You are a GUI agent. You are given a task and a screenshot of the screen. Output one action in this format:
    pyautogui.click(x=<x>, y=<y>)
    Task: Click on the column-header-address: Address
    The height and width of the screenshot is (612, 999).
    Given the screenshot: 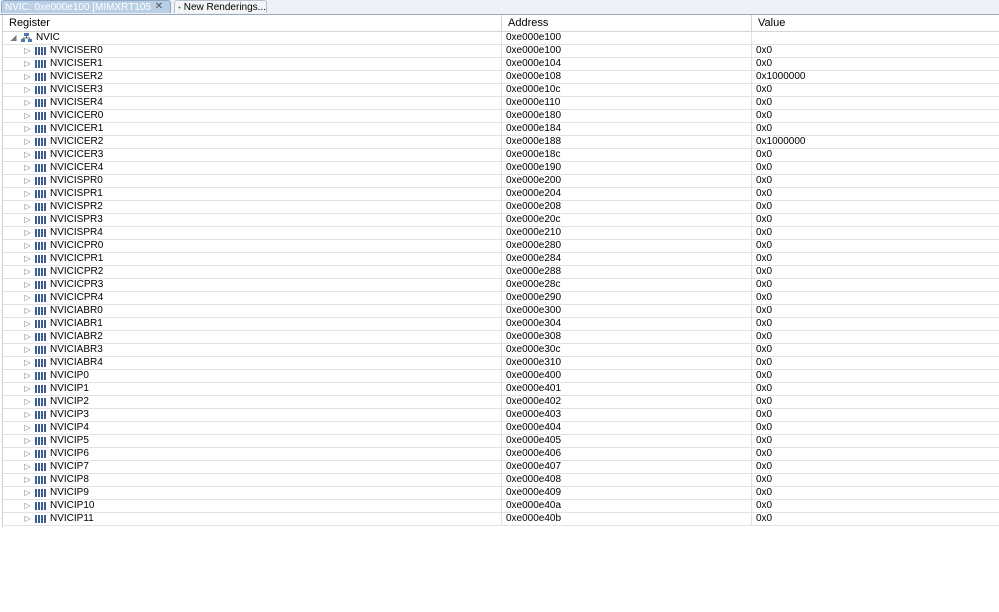 What is the action you would take?
    pyautogui.click(x=626, y=23)
    